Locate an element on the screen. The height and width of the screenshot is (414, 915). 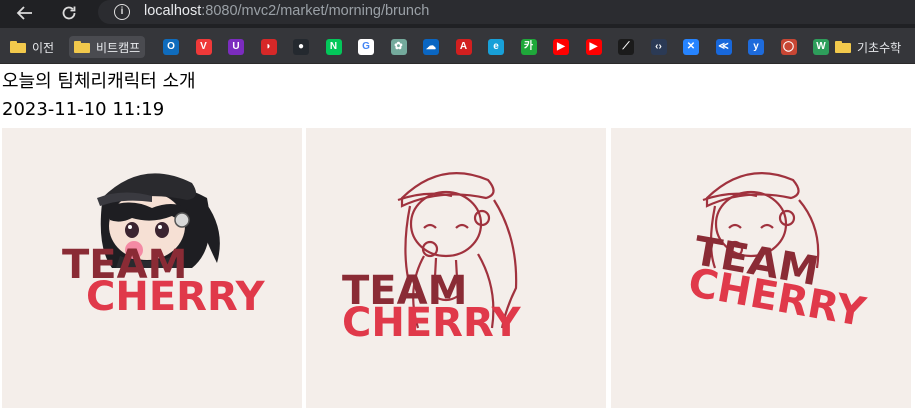
bookmark-label: 이전 is located at coordinates (43, 47).